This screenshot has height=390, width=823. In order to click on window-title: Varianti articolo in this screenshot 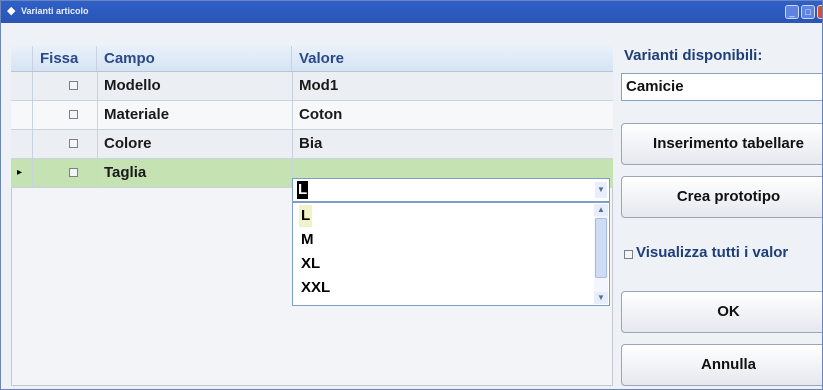, I will do `click(55, 11)`.